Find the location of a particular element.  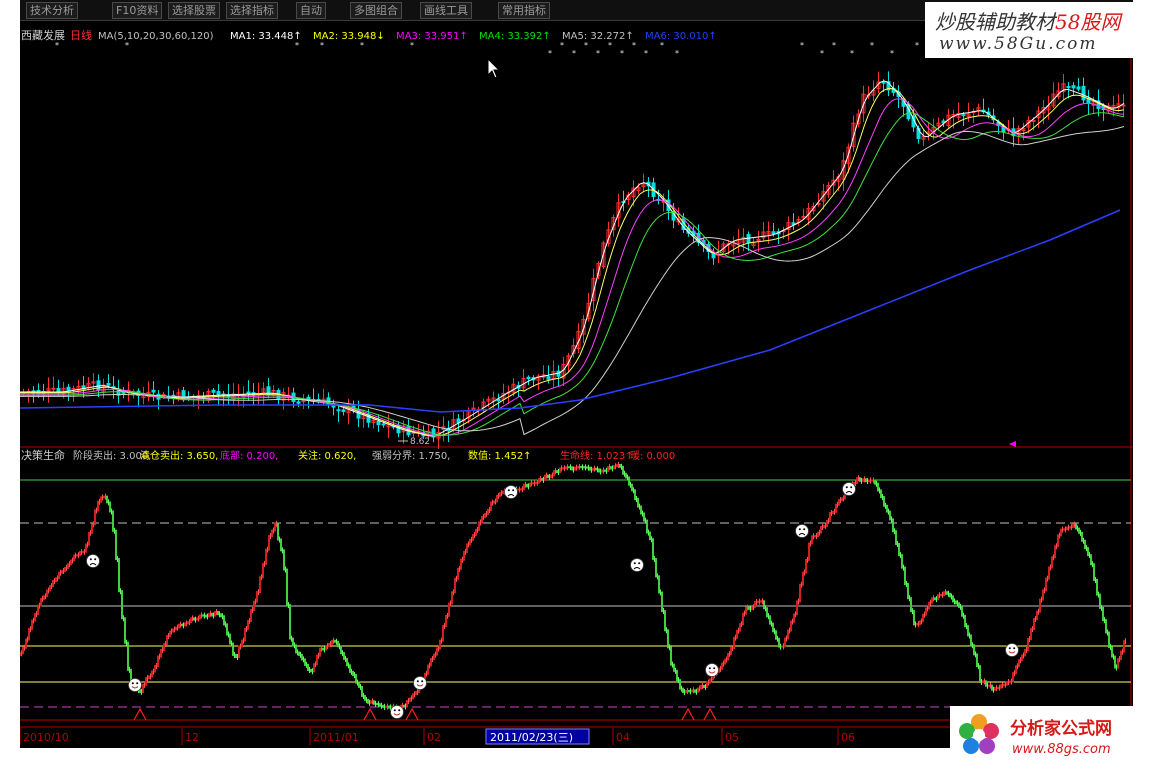

indicator-legend-item-7: 暖: 0.000 is located at coordinates (652, 455).